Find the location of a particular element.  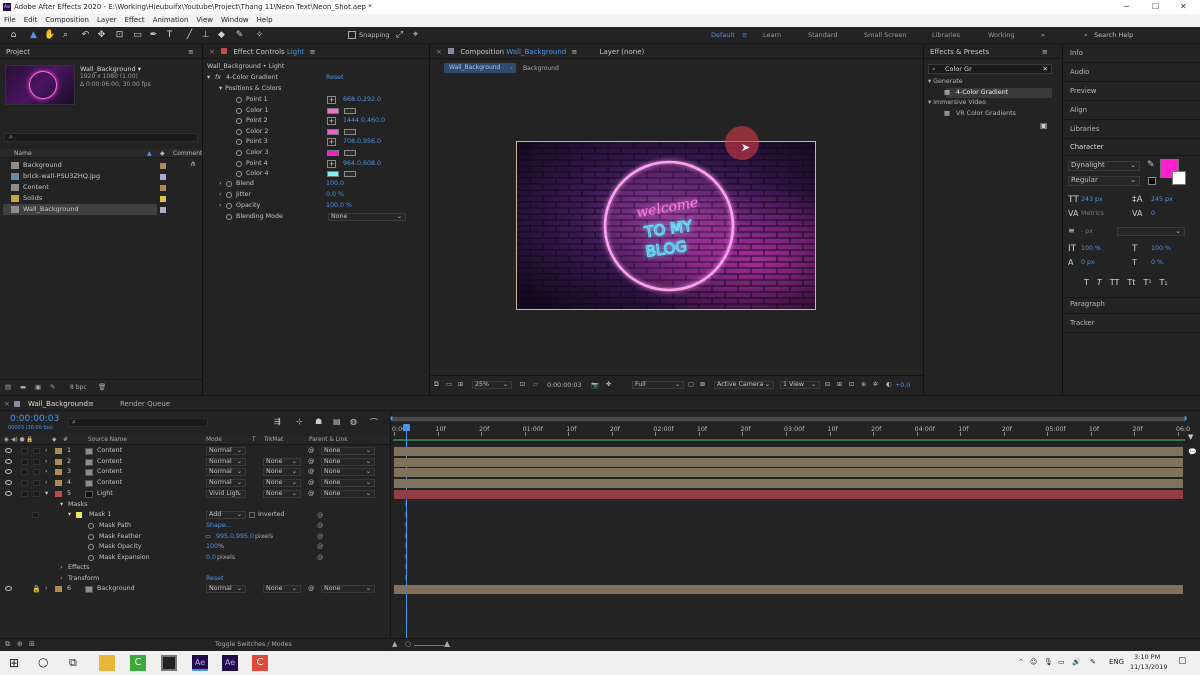

zoom-slider-track is located at coordinates (429, 645).